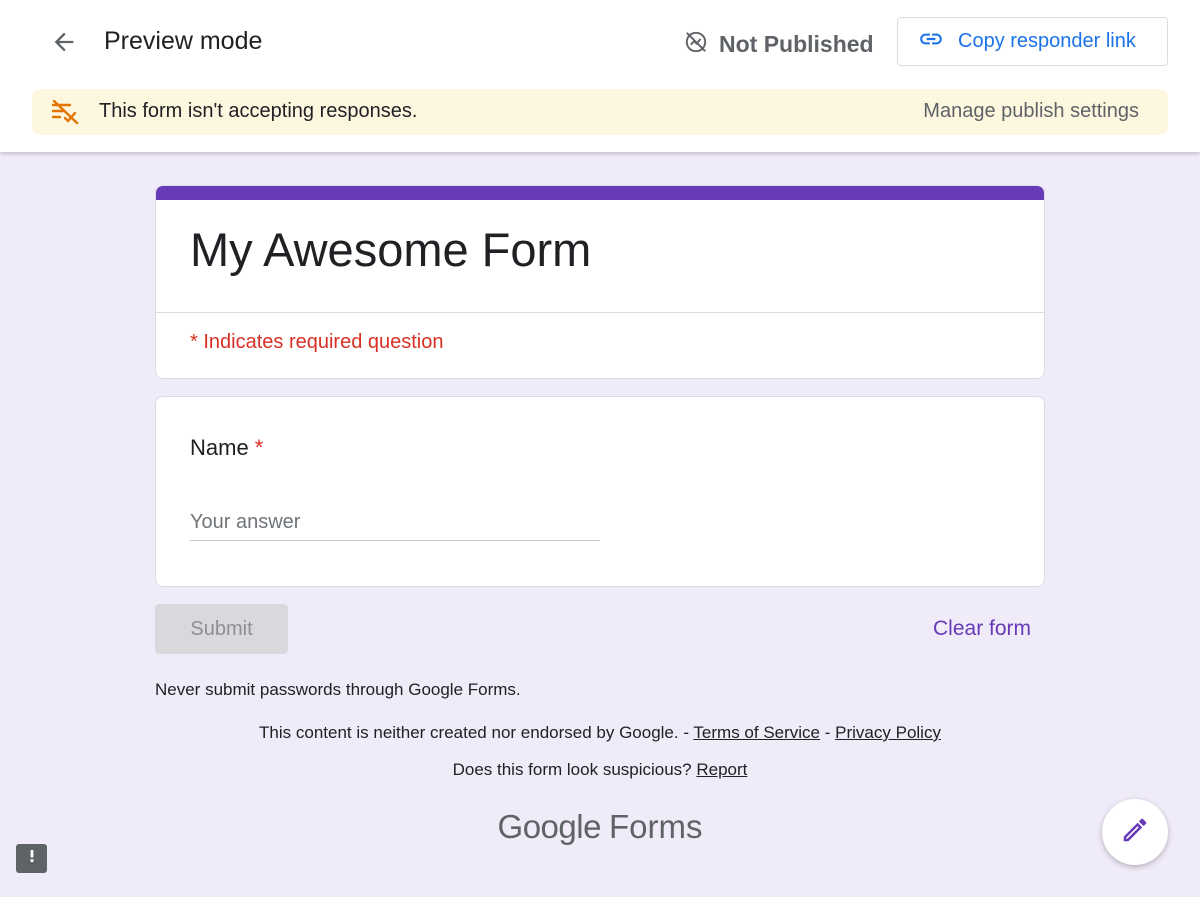 The width and height of the screenshot is (1200, 897). What do you see at coordinates (982, 629) in the screenshot?
I see `clear-form-button: Clear form` at bounding box center [982, 629].